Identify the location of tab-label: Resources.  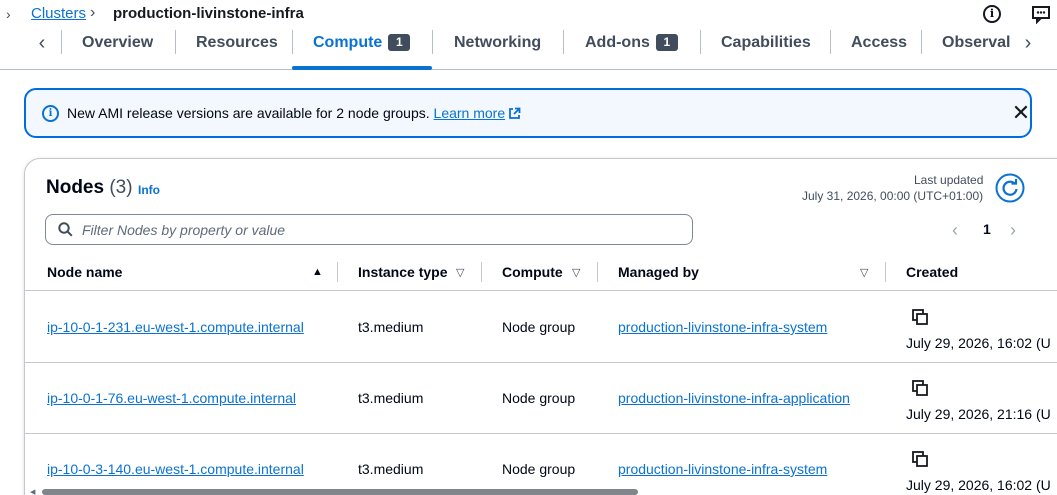
(237, 42).